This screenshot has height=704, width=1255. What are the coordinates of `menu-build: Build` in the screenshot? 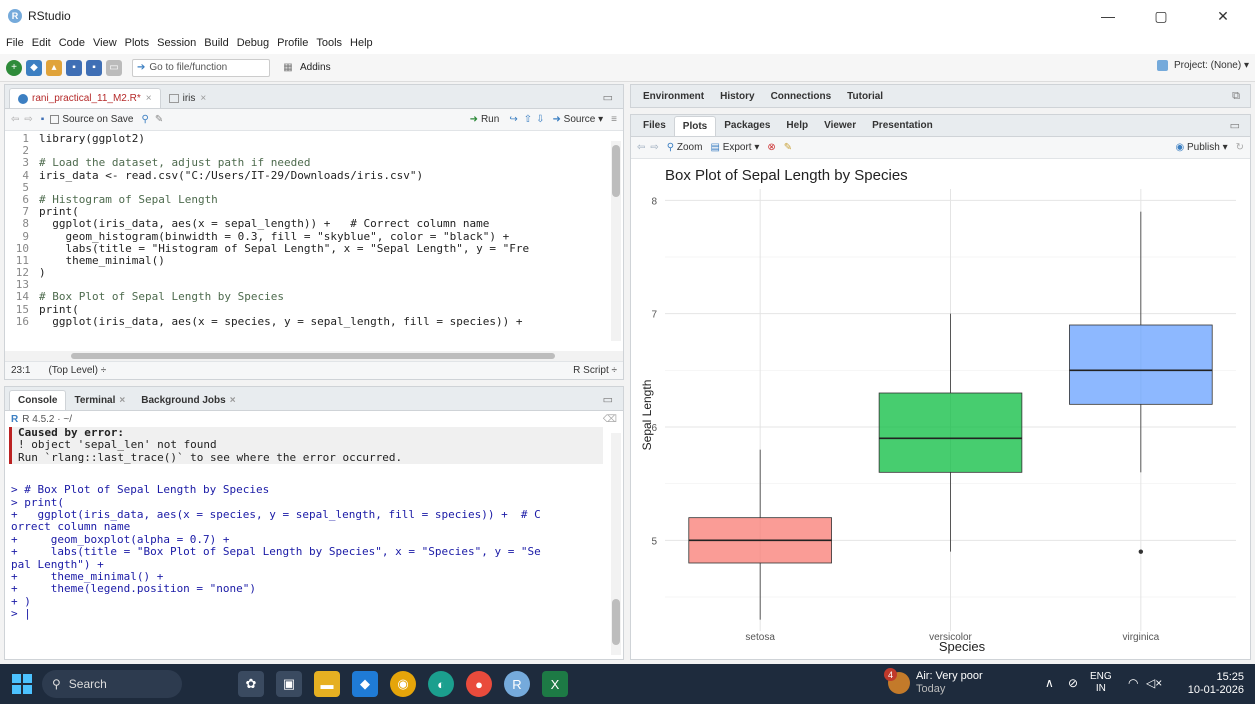 It's located at (216, 43).